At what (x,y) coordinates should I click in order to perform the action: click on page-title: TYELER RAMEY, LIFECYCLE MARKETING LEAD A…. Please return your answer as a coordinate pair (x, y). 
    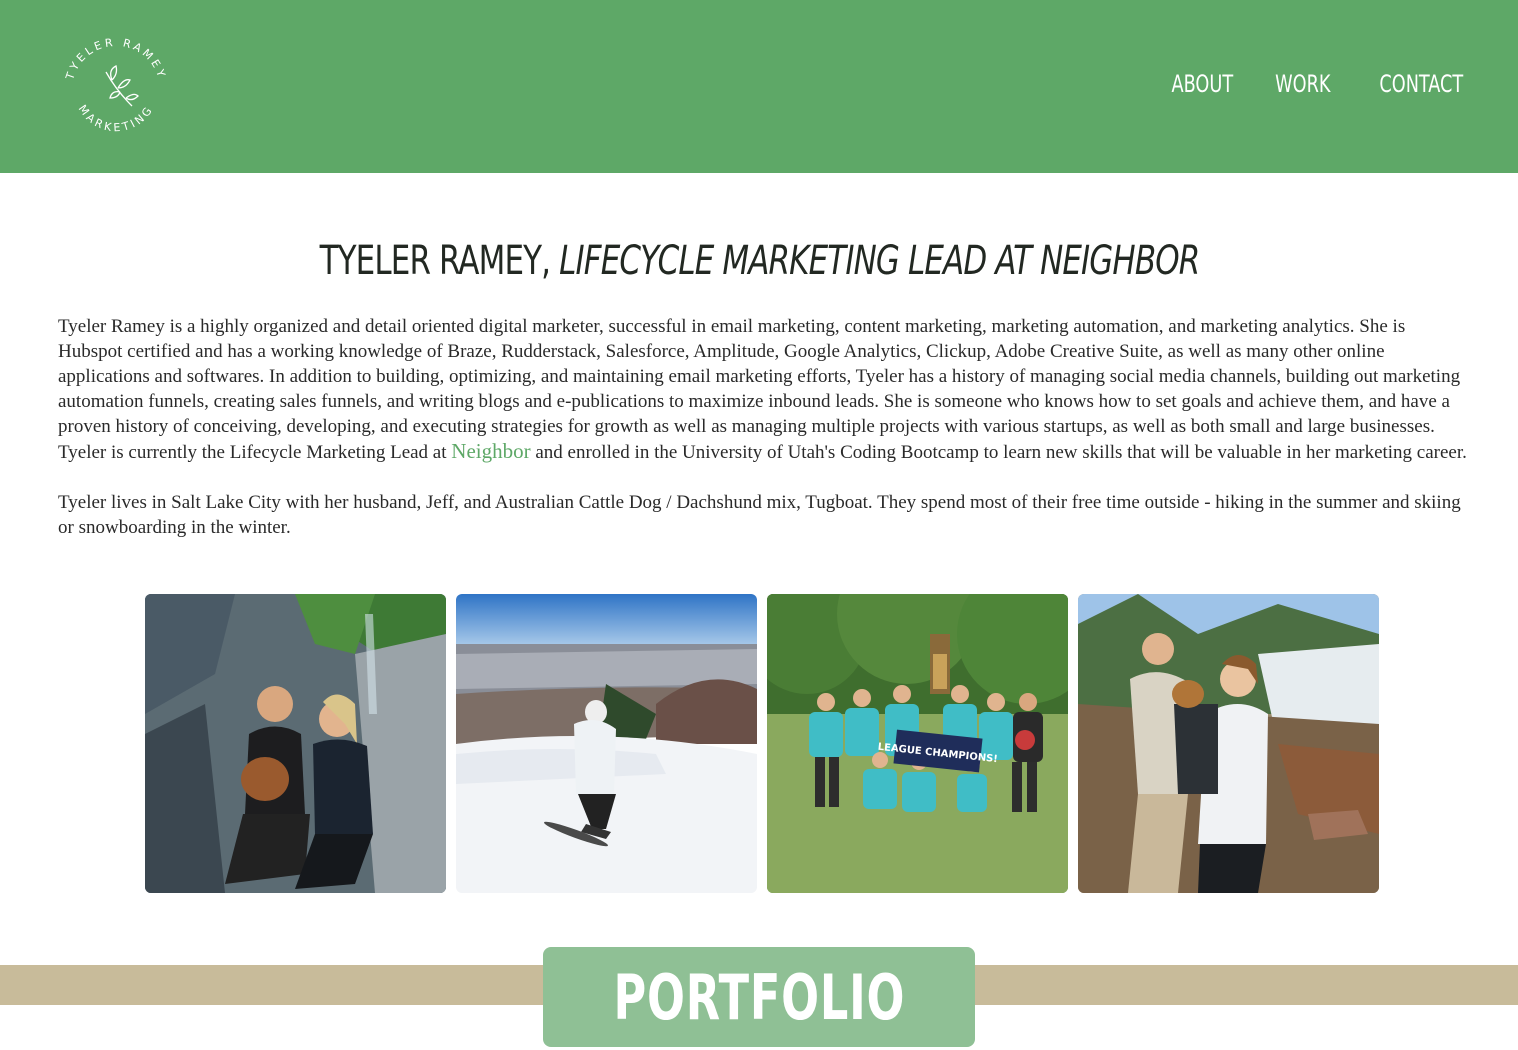
    Looking at the image, I should click on (759, 261).